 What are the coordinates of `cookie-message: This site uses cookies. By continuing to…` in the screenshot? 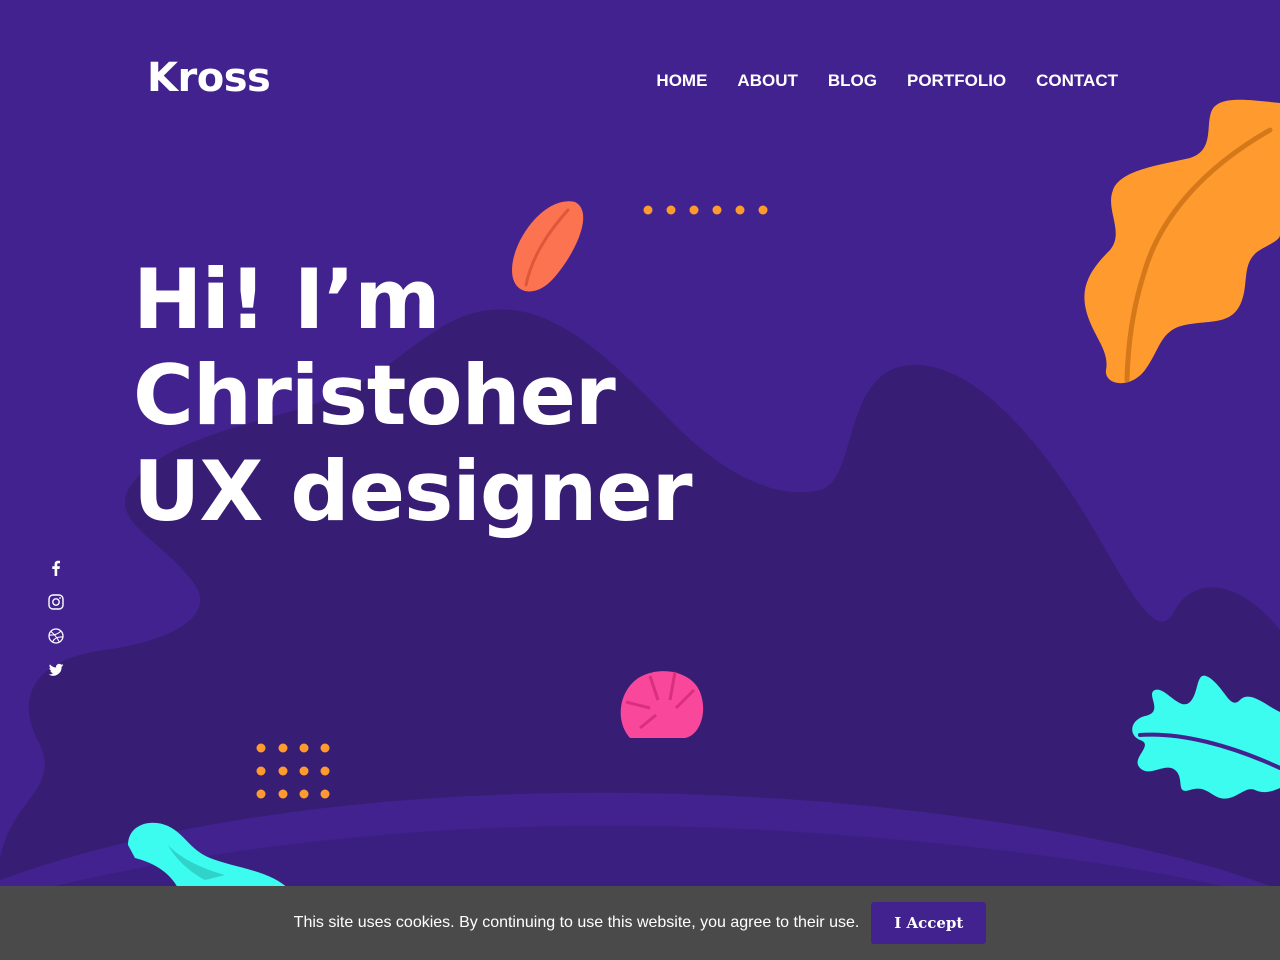 It's located at (576, 922).